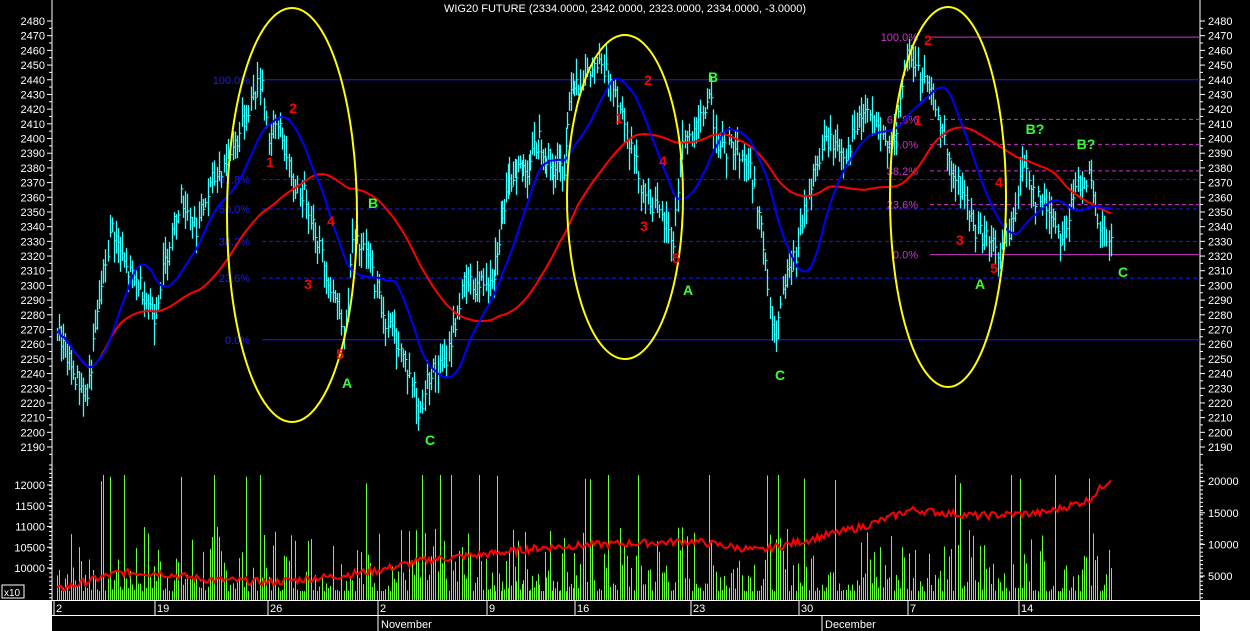  Describe the element at coordinates (33, 286) in the screenshot. I see `price-tick-label-left: 2300` at that location.